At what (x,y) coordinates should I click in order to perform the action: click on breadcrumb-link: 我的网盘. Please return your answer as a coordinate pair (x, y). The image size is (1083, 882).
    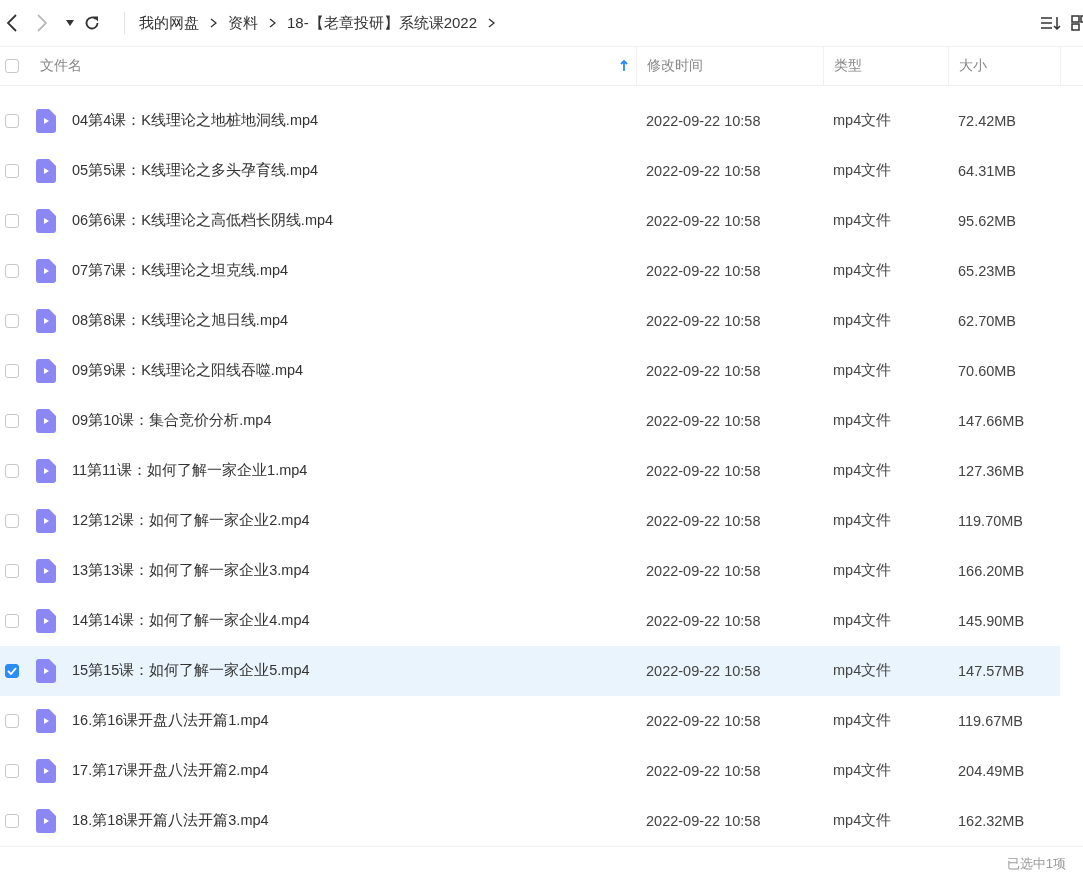
    Looking at the image, I should click on (169, 23).